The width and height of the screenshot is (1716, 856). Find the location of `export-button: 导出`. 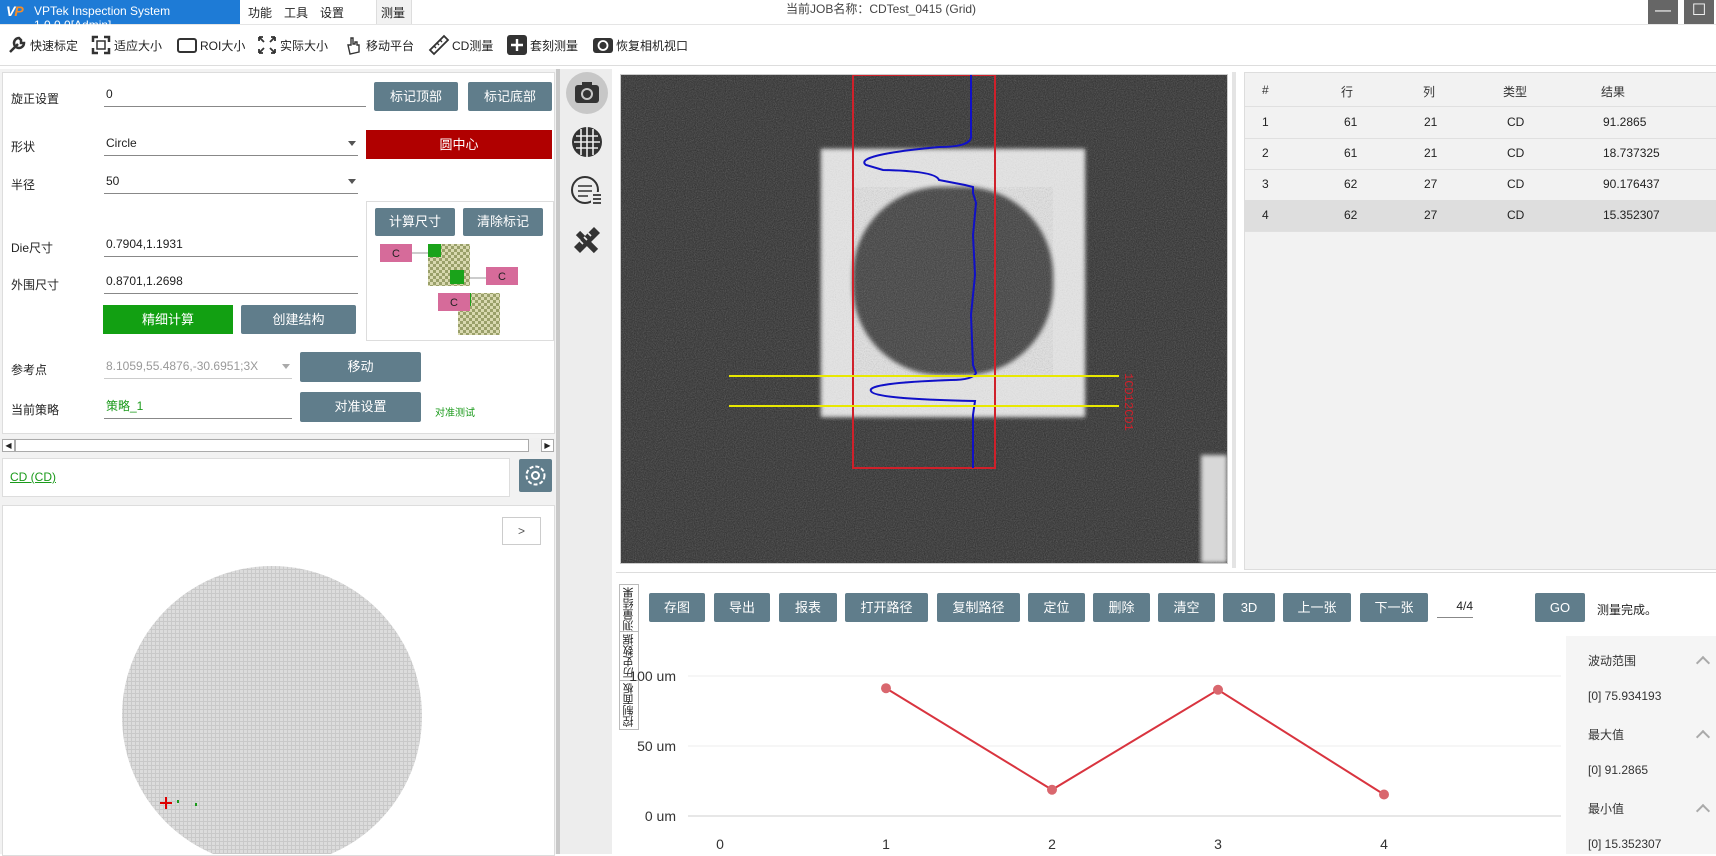

export-button: 导出 is located at coordinates (742, 607).